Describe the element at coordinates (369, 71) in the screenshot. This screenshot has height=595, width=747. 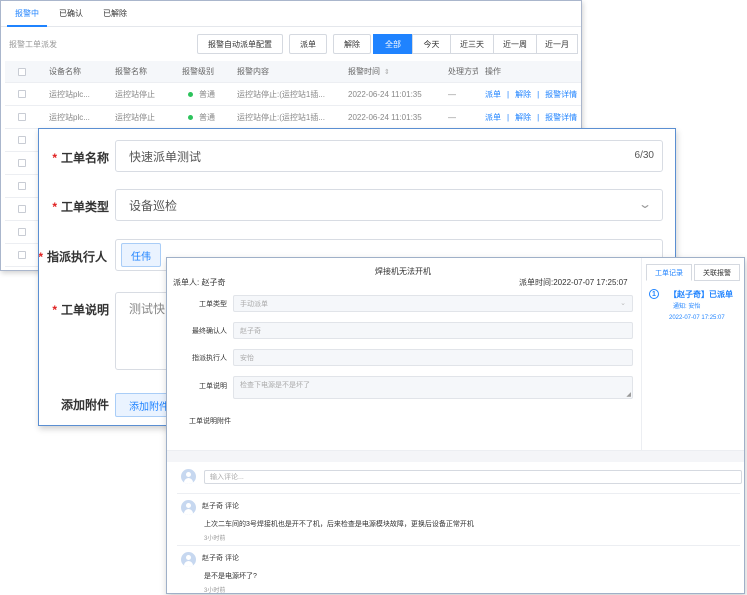
I see `col-alarm-time: 报警时间 ⇕` at that location.